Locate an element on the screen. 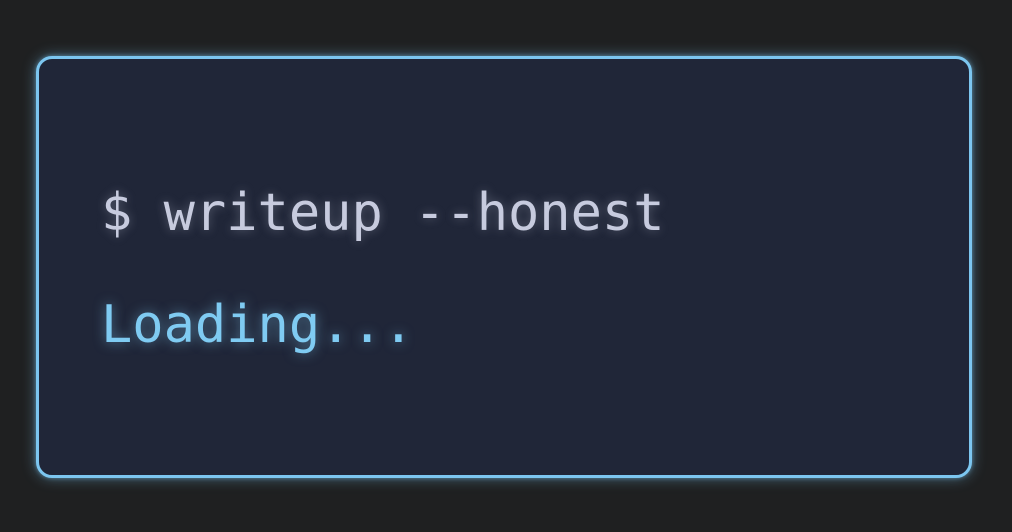 The width and height of the screenshot is (1012, 532). command-text: writeup --honest is located at coordinates (414, 213).